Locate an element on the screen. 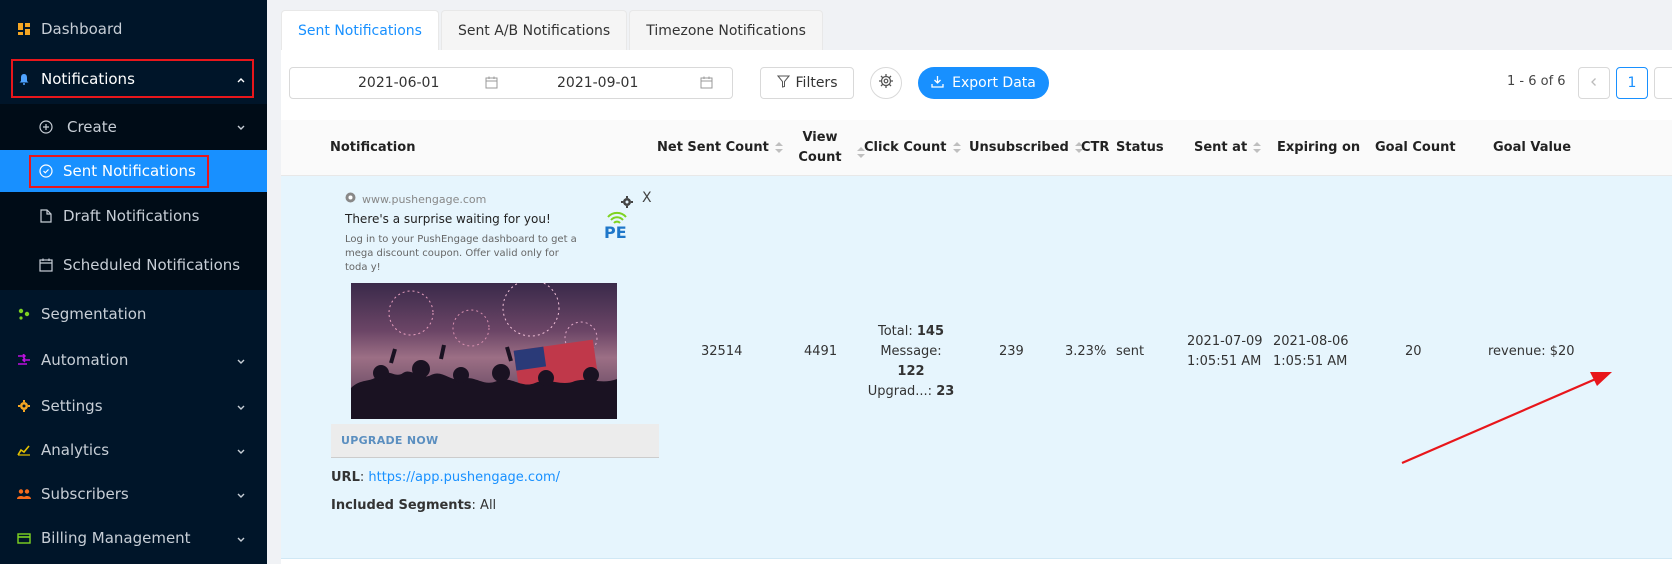 Image resolution: width=1672 pixels, height=564 pixels. col-goal-value: Goal Value is located at coordinates (1532, 147).